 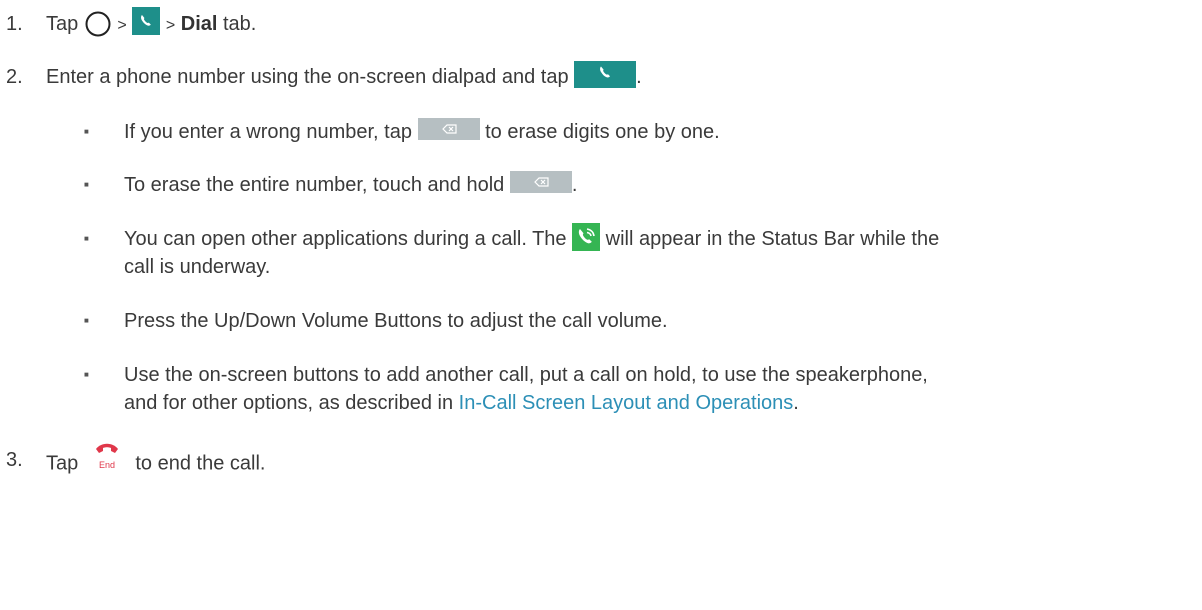 What do you see at coordinates (605, 75) in the screenshot?
I see `call-button-icon` at bounding box center [605, 75].